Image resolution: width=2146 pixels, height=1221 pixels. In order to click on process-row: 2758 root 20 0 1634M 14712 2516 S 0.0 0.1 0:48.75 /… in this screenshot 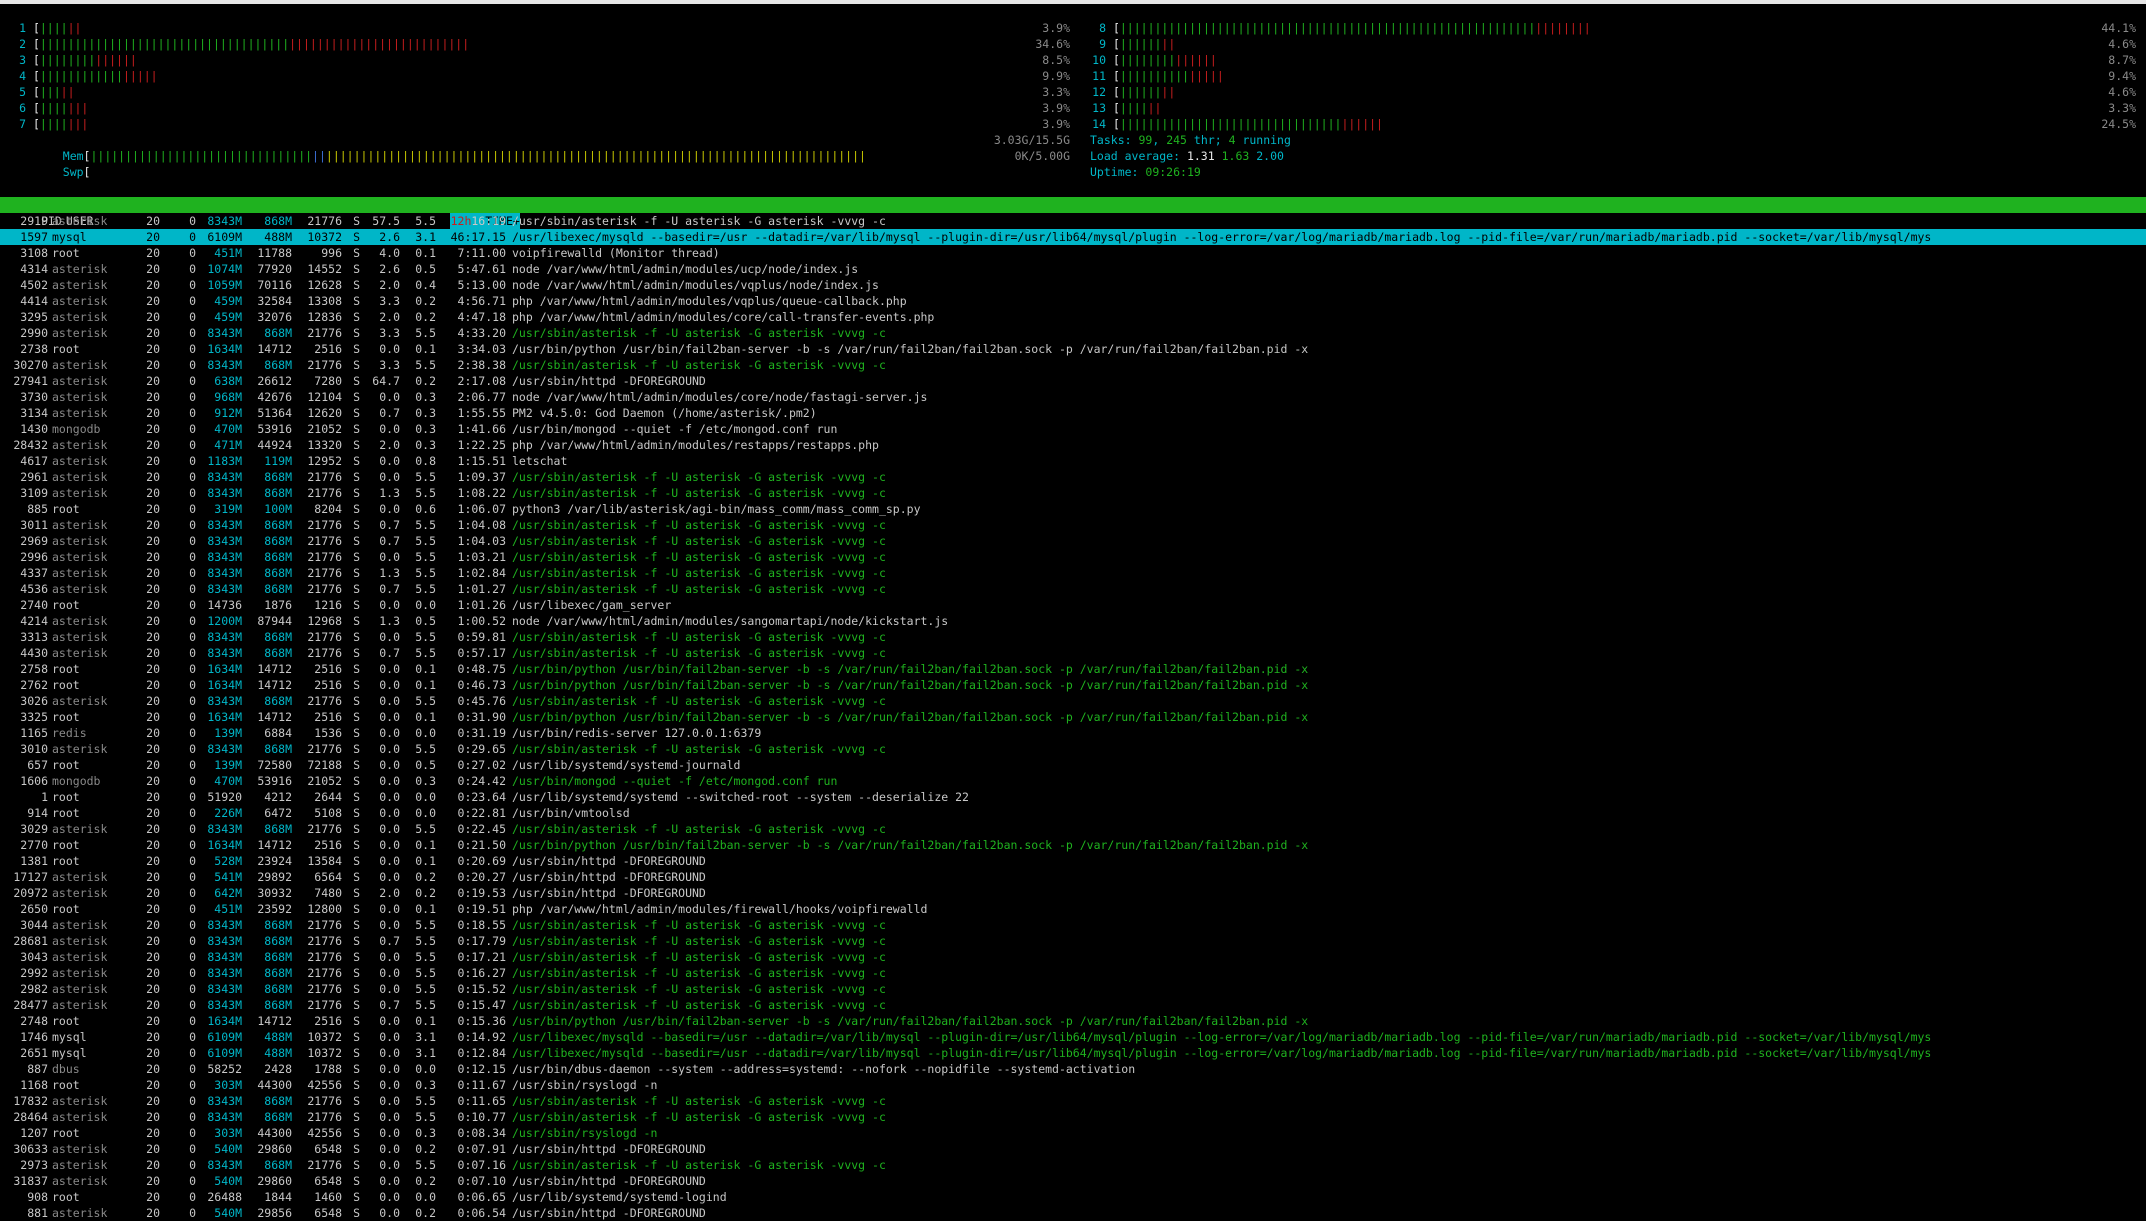, I will do `click(1073, 669)`.